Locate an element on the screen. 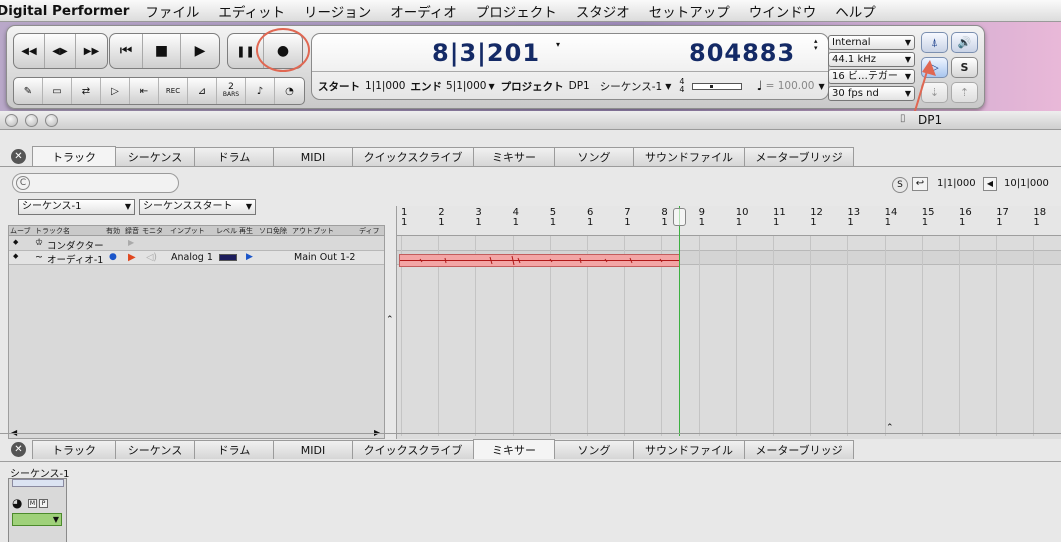  tab-midi-bottom: MIDI is located at coordinates (313, 449).